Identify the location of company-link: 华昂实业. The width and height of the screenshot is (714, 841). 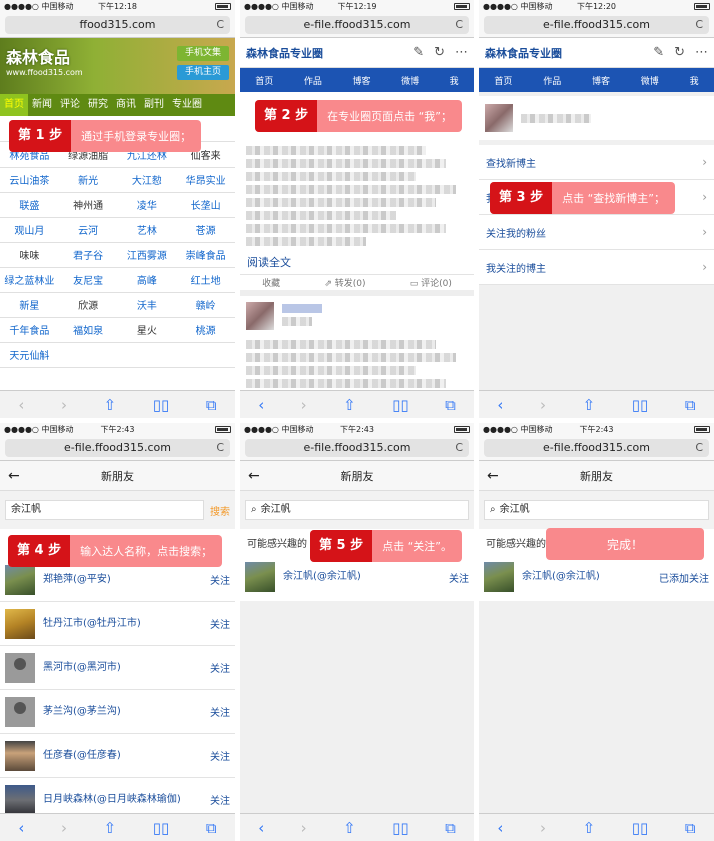
(205, 180).